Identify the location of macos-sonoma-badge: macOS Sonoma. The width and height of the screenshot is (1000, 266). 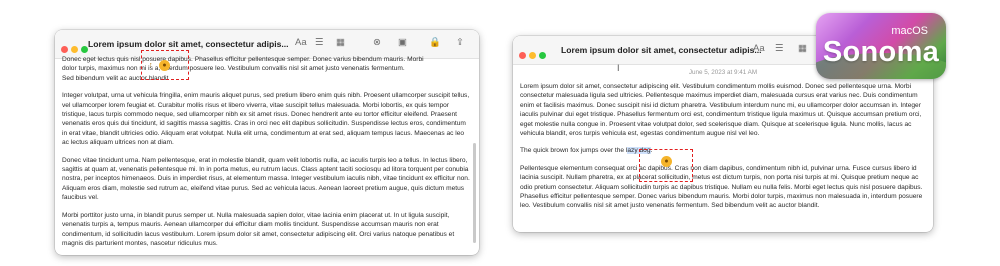
(881, 46).